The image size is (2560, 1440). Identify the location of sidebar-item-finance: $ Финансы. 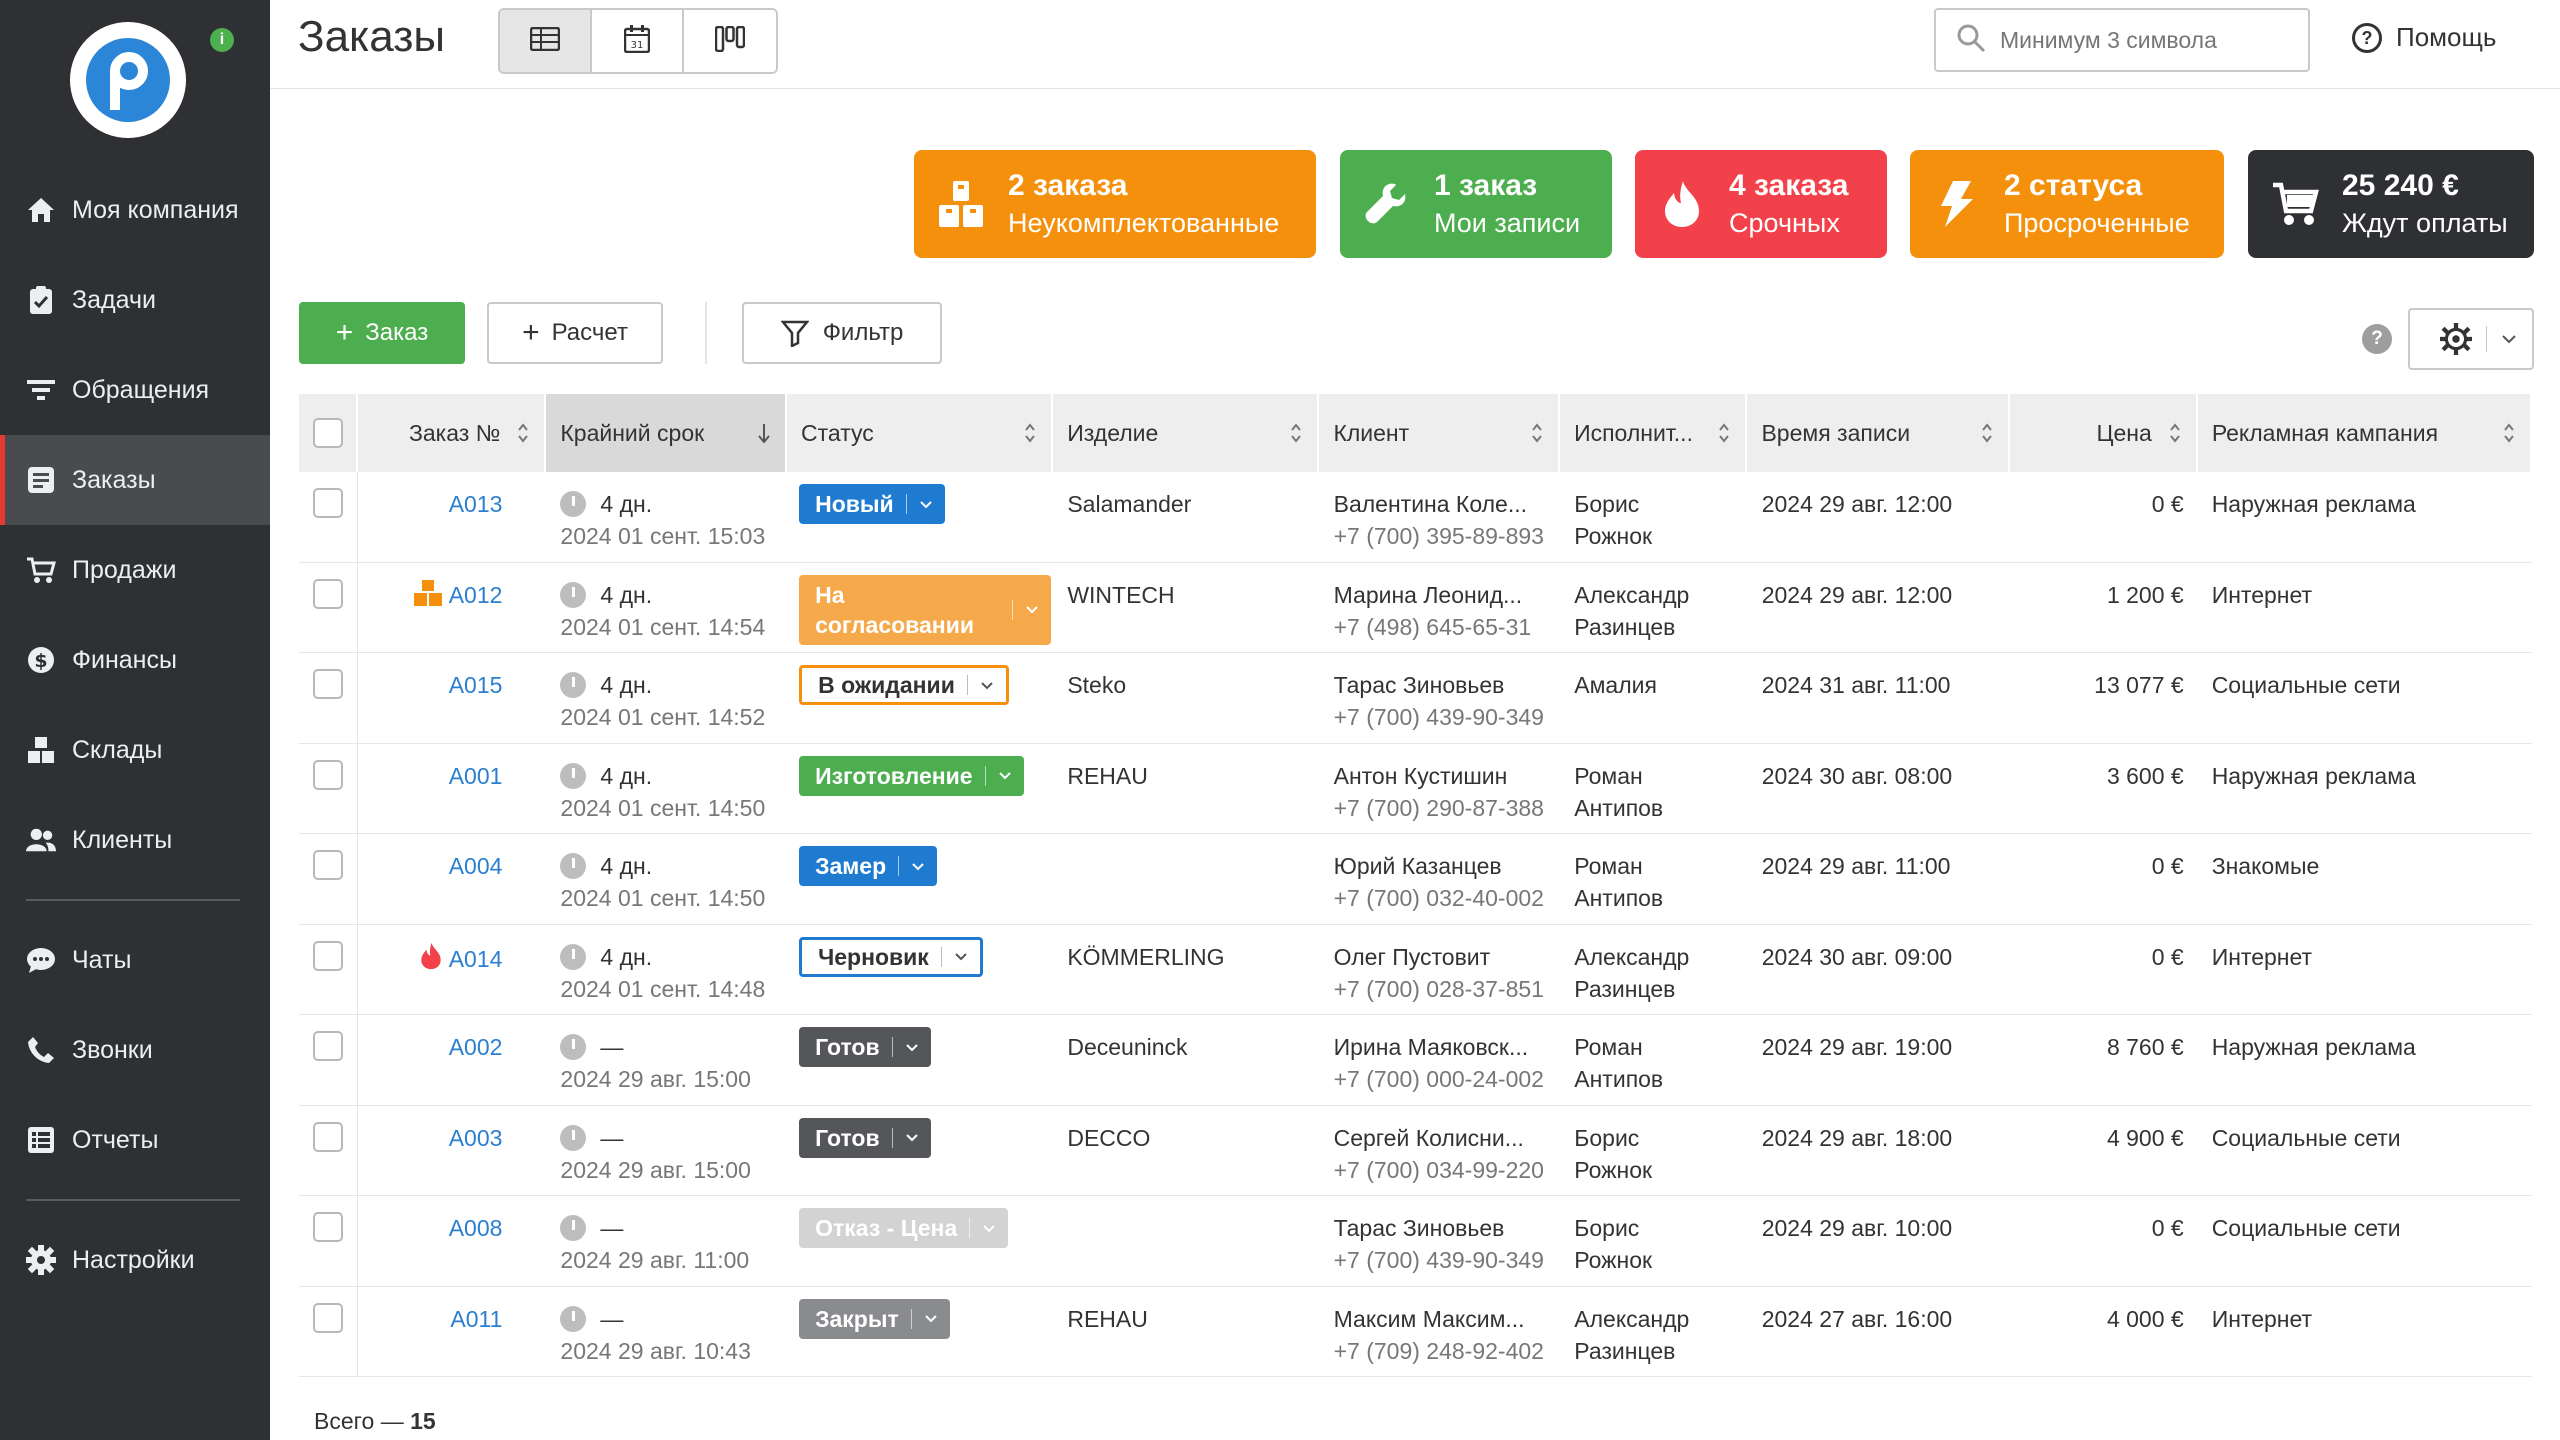
(135, 660).